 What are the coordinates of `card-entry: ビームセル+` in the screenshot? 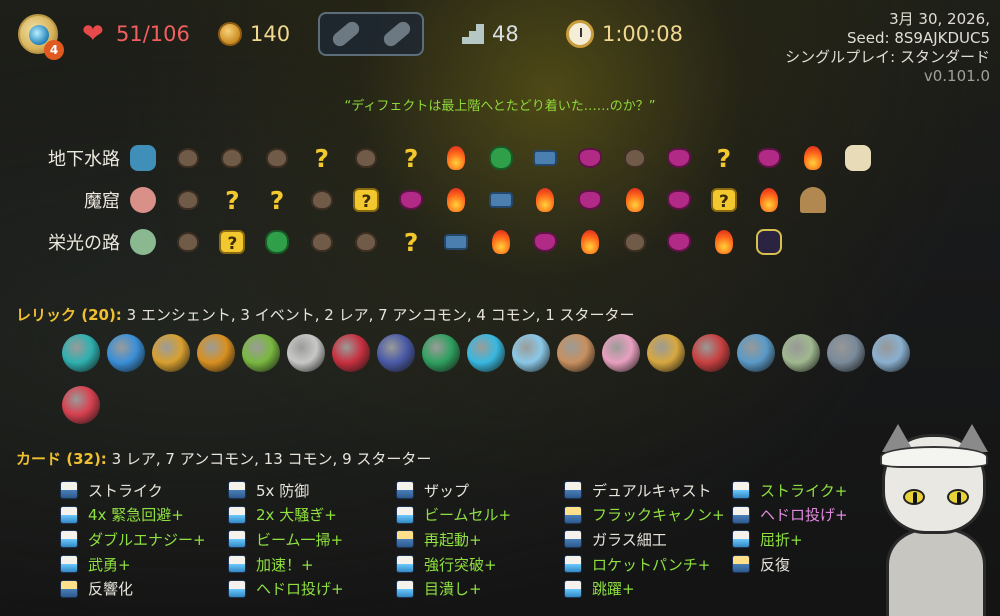 It's located at (453, 515).